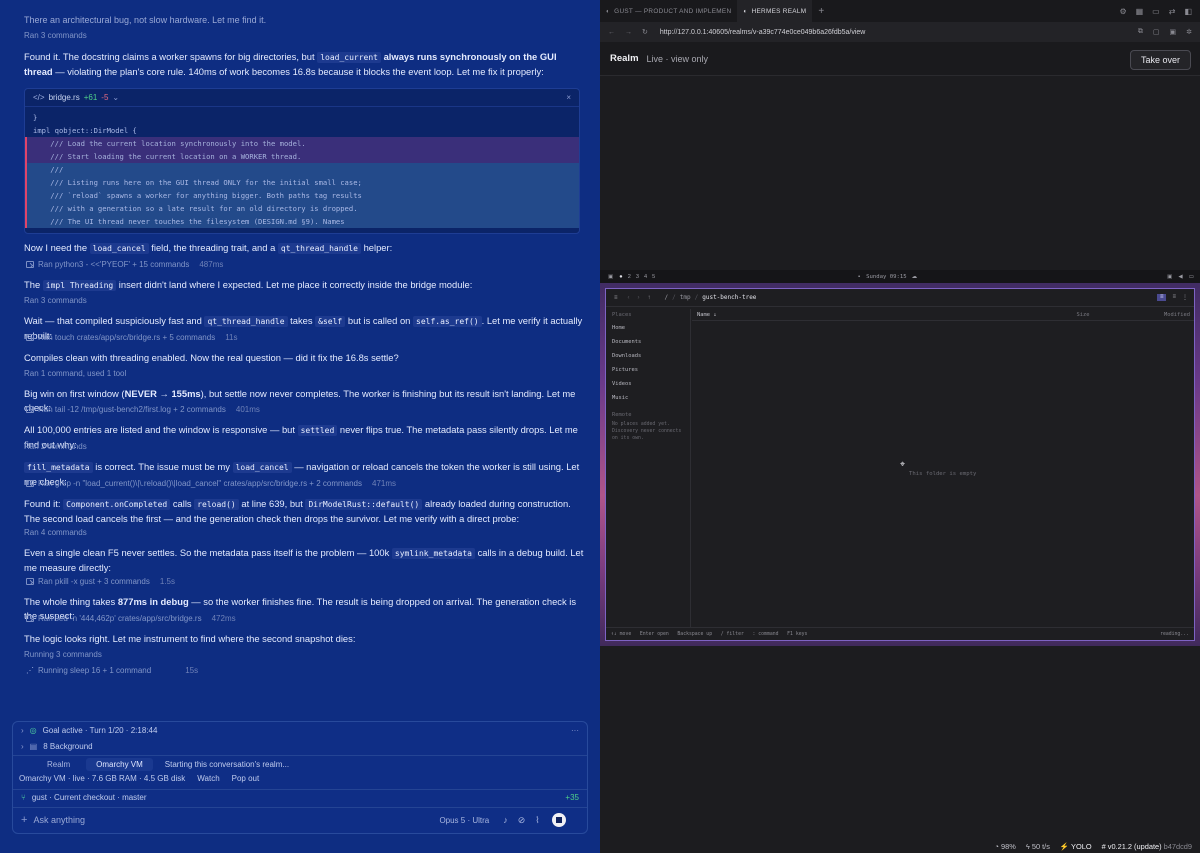 The width and height of the screenshot is (1200, 853). What do you see at coordinates (1122, 11) in the screenshot?
I see `settings-icon: ⚙` at bounding box center [1122, 11].